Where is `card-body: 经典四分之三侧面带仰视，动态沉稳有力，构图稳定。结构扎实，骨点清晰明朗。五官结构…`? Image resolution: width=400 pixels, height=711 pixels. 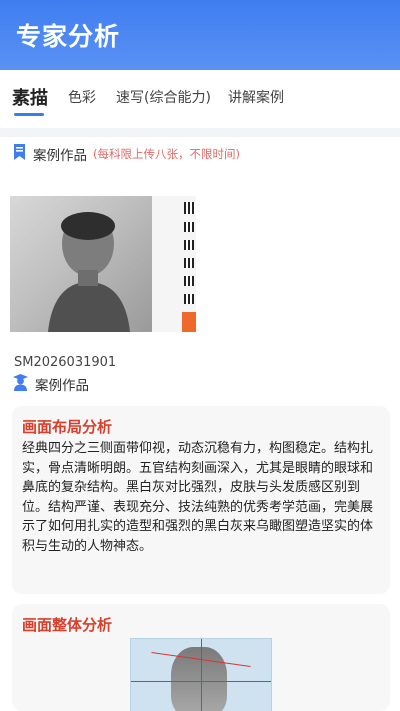 card-body: 经典四分之三侧面带仰视，动态沉稳有力，构图稳定。结构扎实，骨点清晰明朗。五官结构… is located at coordinates (198, 497).